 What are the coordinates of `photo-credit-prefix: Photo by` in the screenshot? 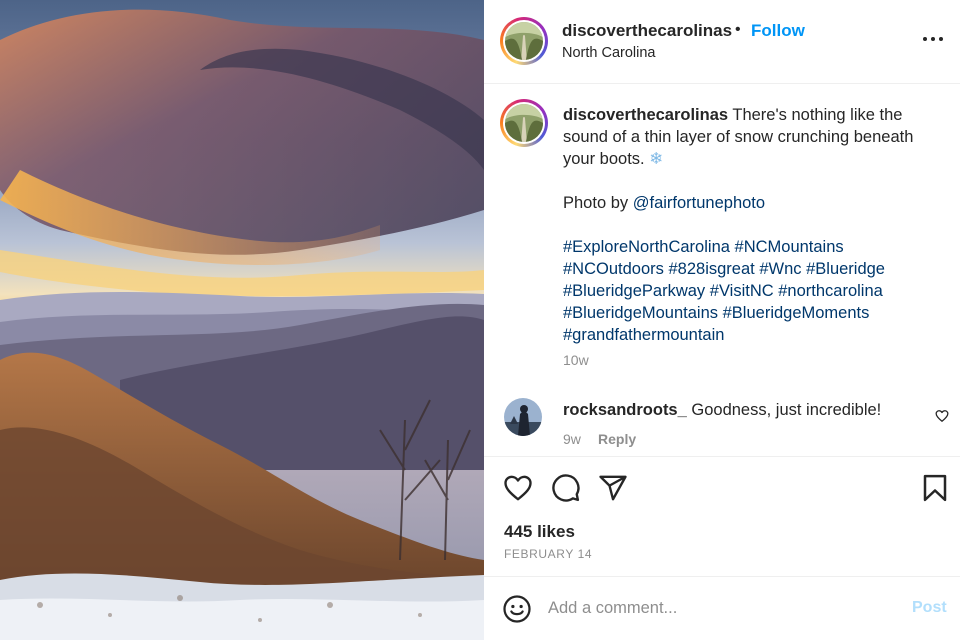 It's located at (596, 203).